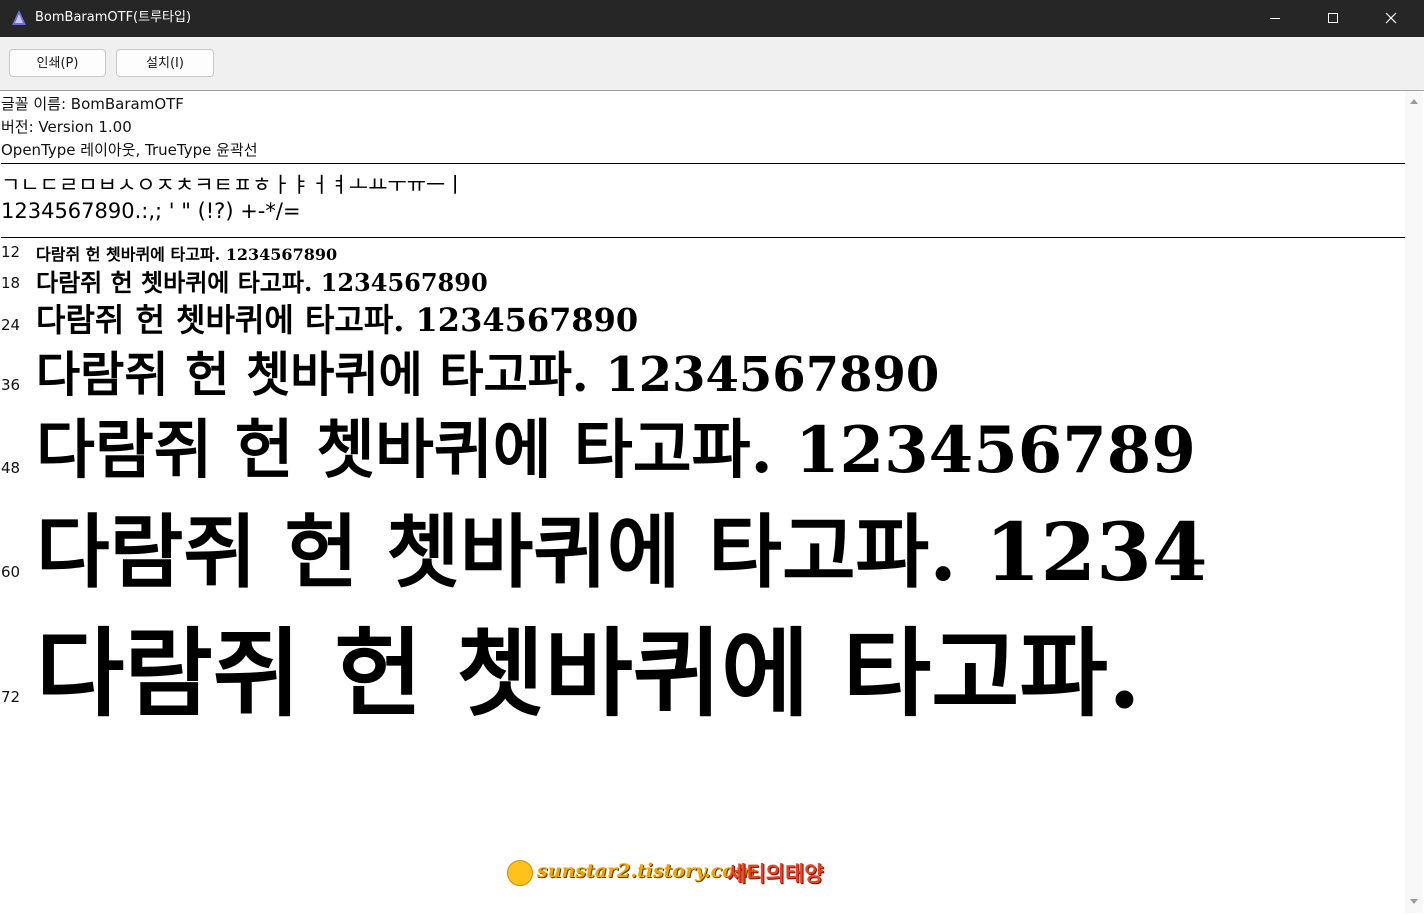 Image resolution: width=1424 pixels, height=915 pixels. Describe the element at coordinates (233, 185) in the screenshot. I see `charset-jamo: ㄱㄴㄷㄹㅁㅂㅅㅇㅈㅊㅋㅌㅍㅎㅏㅑㅓㅕㅗㅛㅜㅠㅡㅣ` at that location.